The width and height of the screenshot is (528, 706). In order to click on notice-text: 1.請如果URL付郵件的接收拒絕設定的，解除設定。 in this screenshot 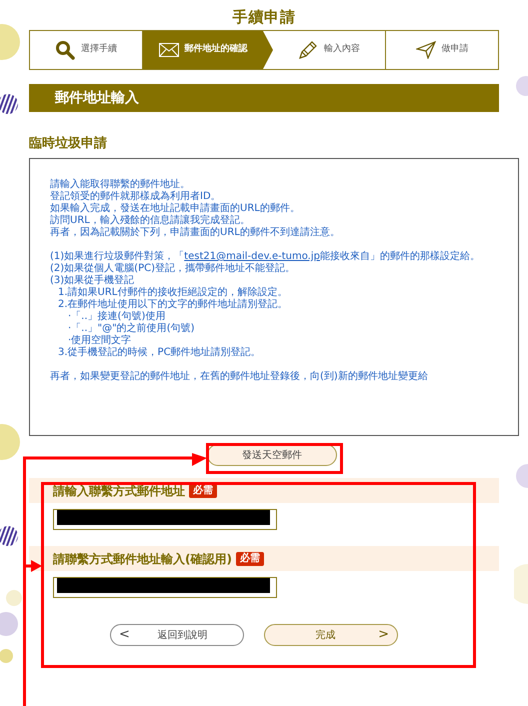, I will do `click(173, 292)`.